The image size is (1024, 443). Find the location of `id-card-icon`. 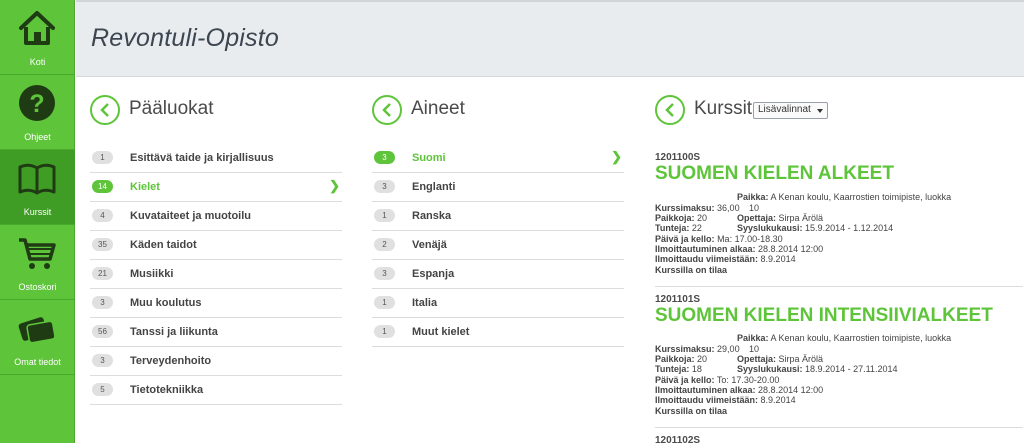

id-card-icon is located at coordinates (37, 330).